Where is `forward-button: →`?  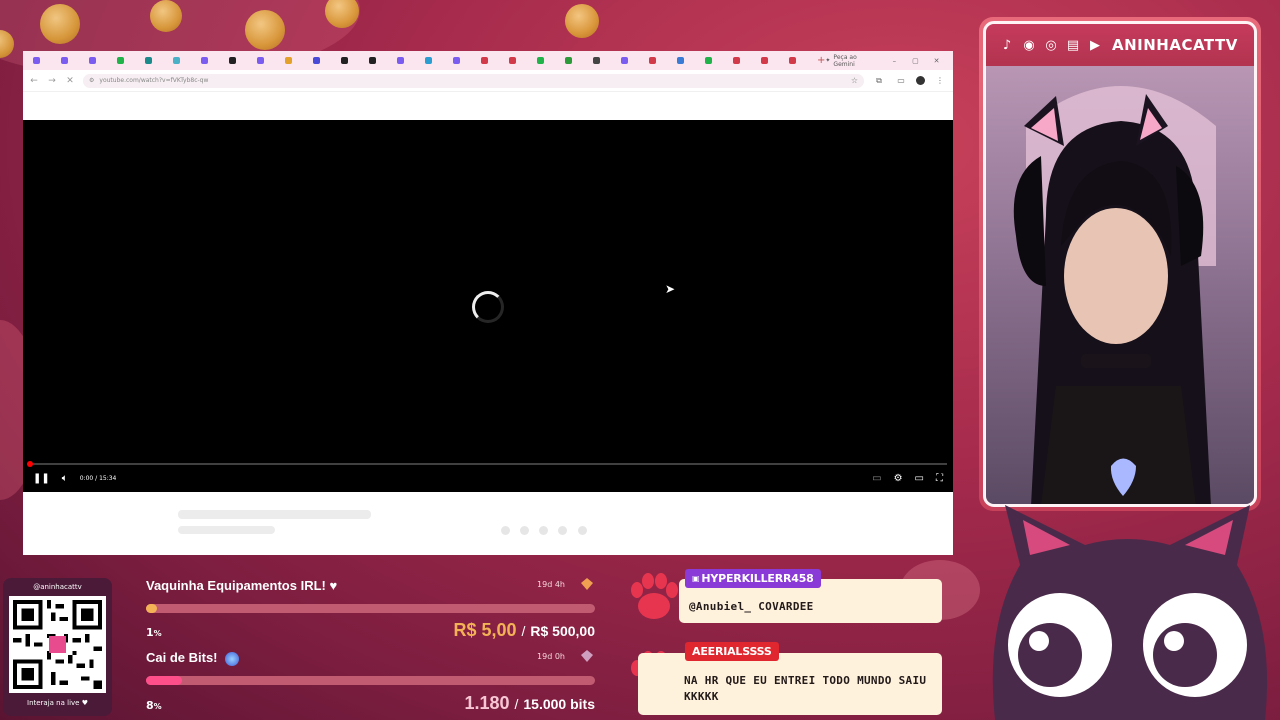
forward-button: → is located at coordinates (52, 81).